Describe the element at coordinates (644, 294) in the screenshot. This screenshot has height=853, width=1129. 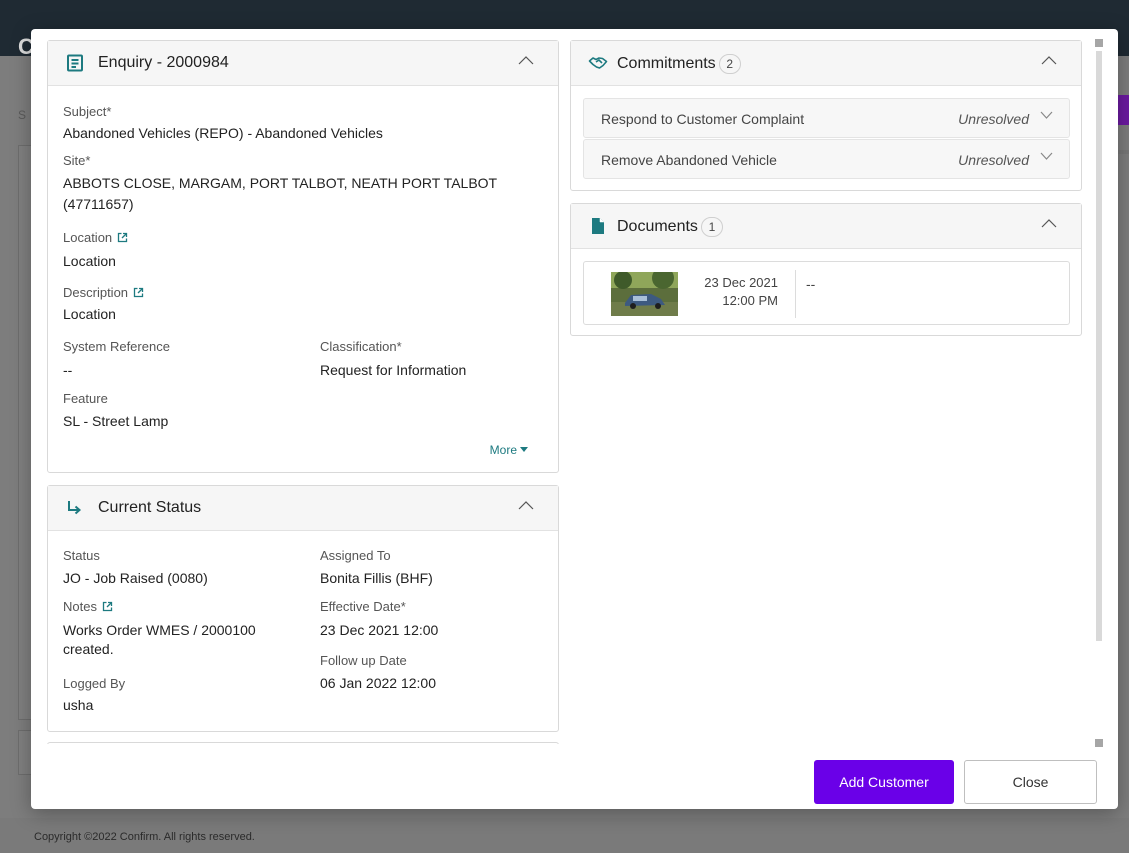
I see `document-thumbnail` at that location.